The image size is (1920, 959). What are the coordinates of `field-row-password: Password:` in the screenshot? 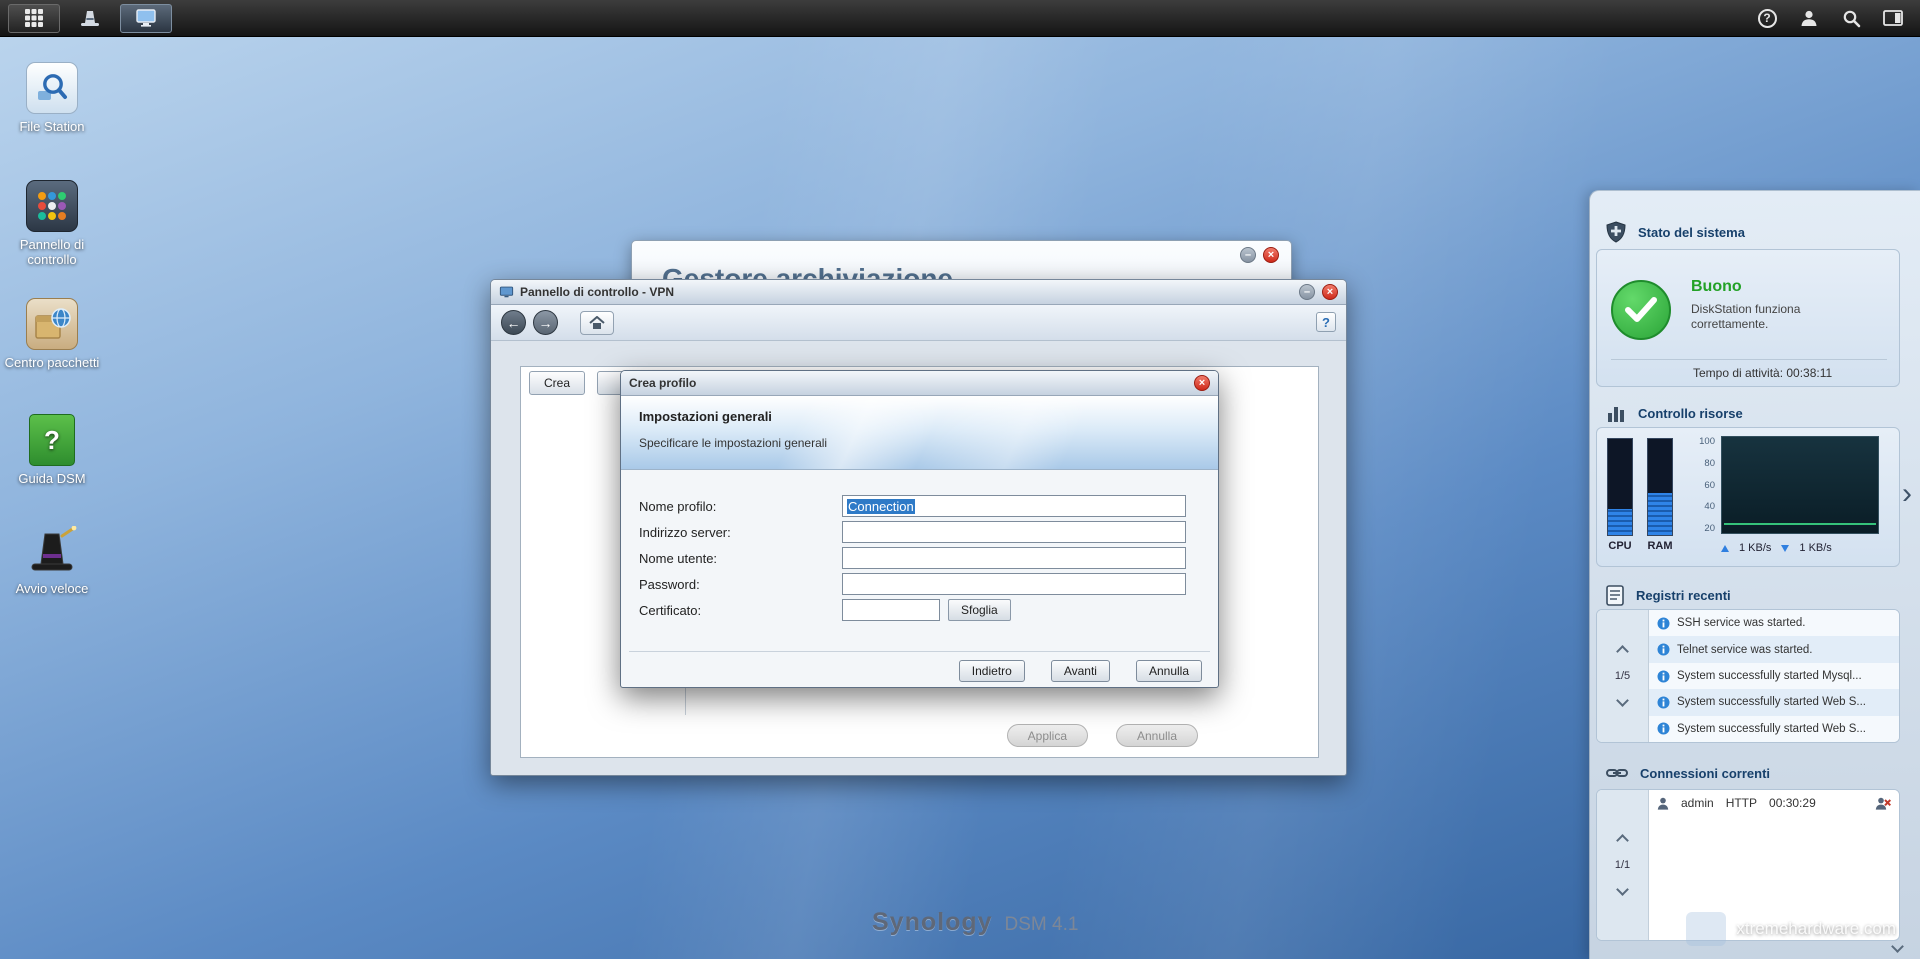 It's located at (919, 584).